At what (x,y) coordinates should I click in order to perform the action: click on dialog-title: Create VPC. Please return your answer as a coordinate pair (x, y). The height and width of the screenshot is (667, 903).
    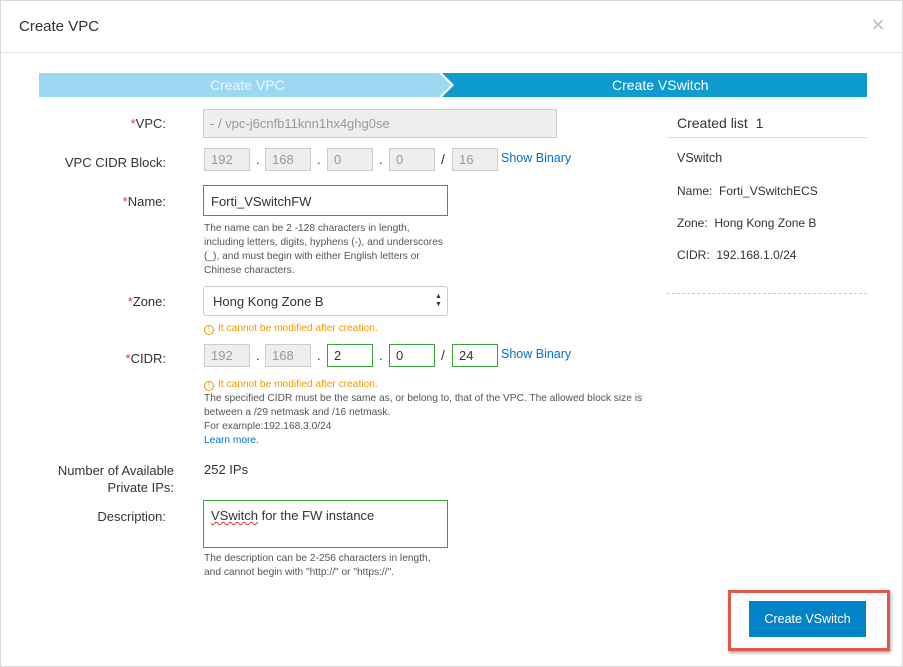
    Looking at the image, I should click on (59, 26).